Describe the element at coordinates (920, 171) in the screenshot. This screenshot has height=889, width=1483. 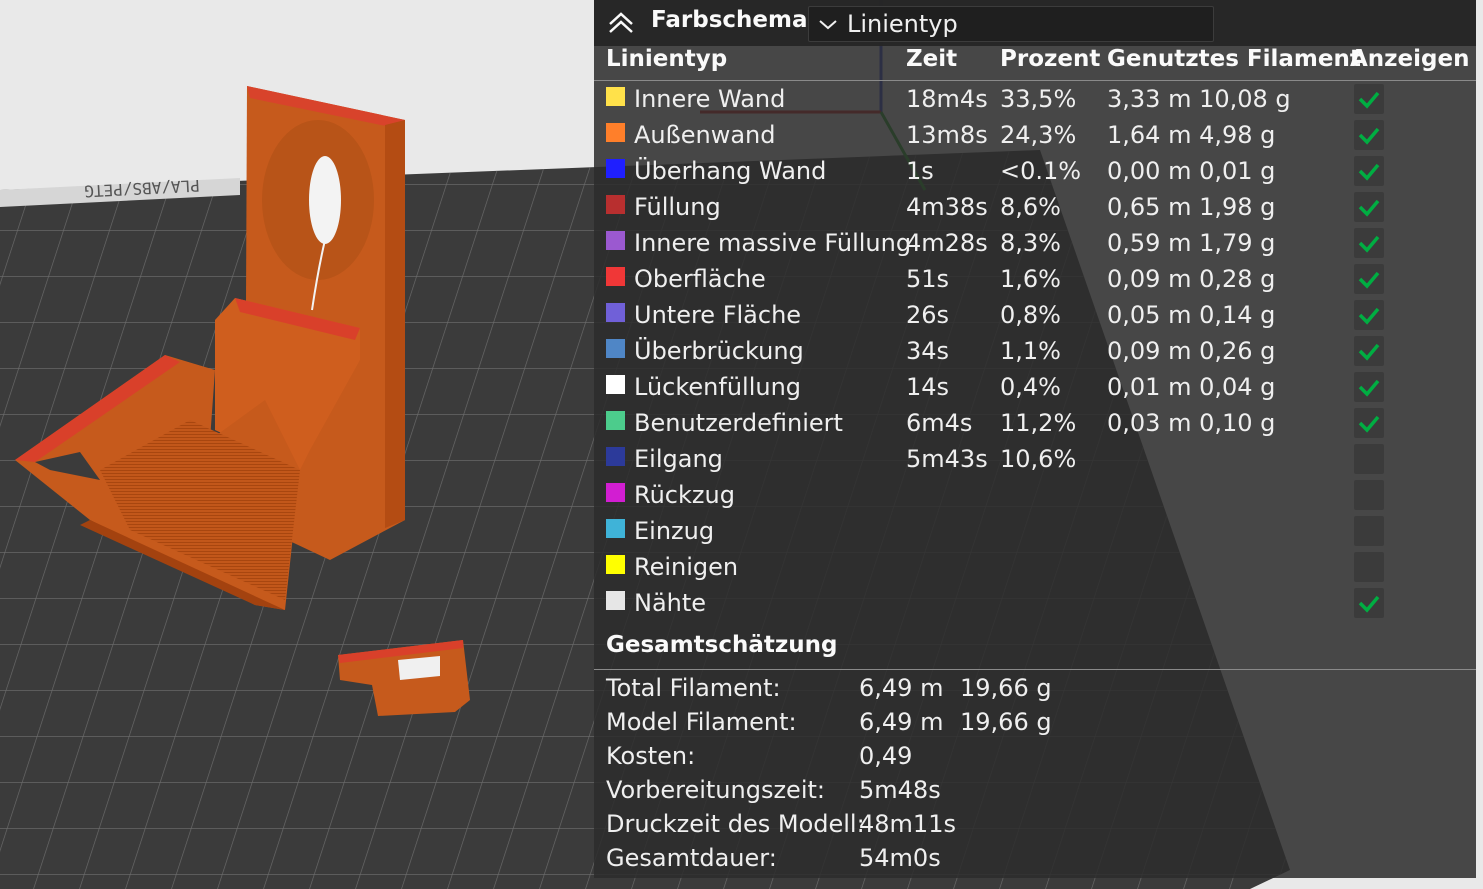
I see `line-type-time: 1s` at that location.